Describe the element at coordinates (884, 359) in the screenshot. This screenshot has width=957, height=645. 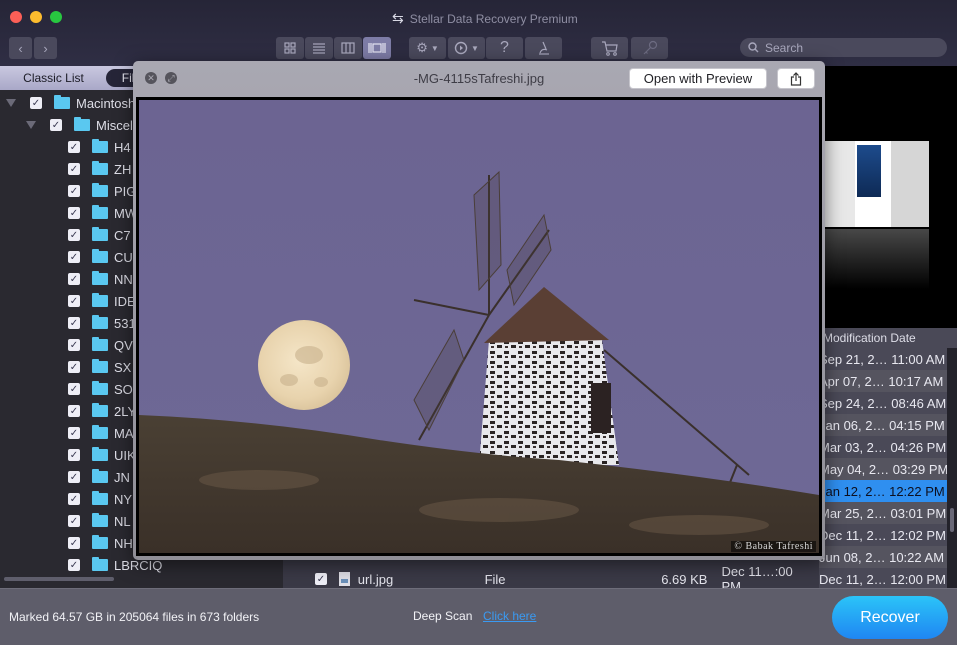
I see `date-cell: Sep 21, 2… 11:00 AM` at that location.